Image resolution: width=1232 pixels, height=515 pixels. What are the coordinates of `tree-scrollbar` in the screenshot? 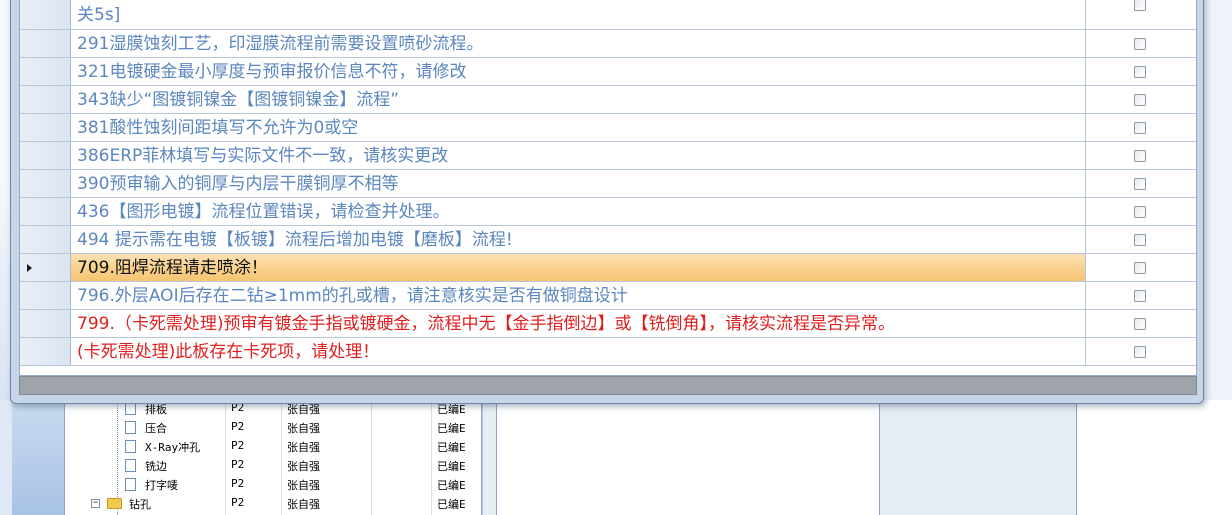 It's located at (489, 457).